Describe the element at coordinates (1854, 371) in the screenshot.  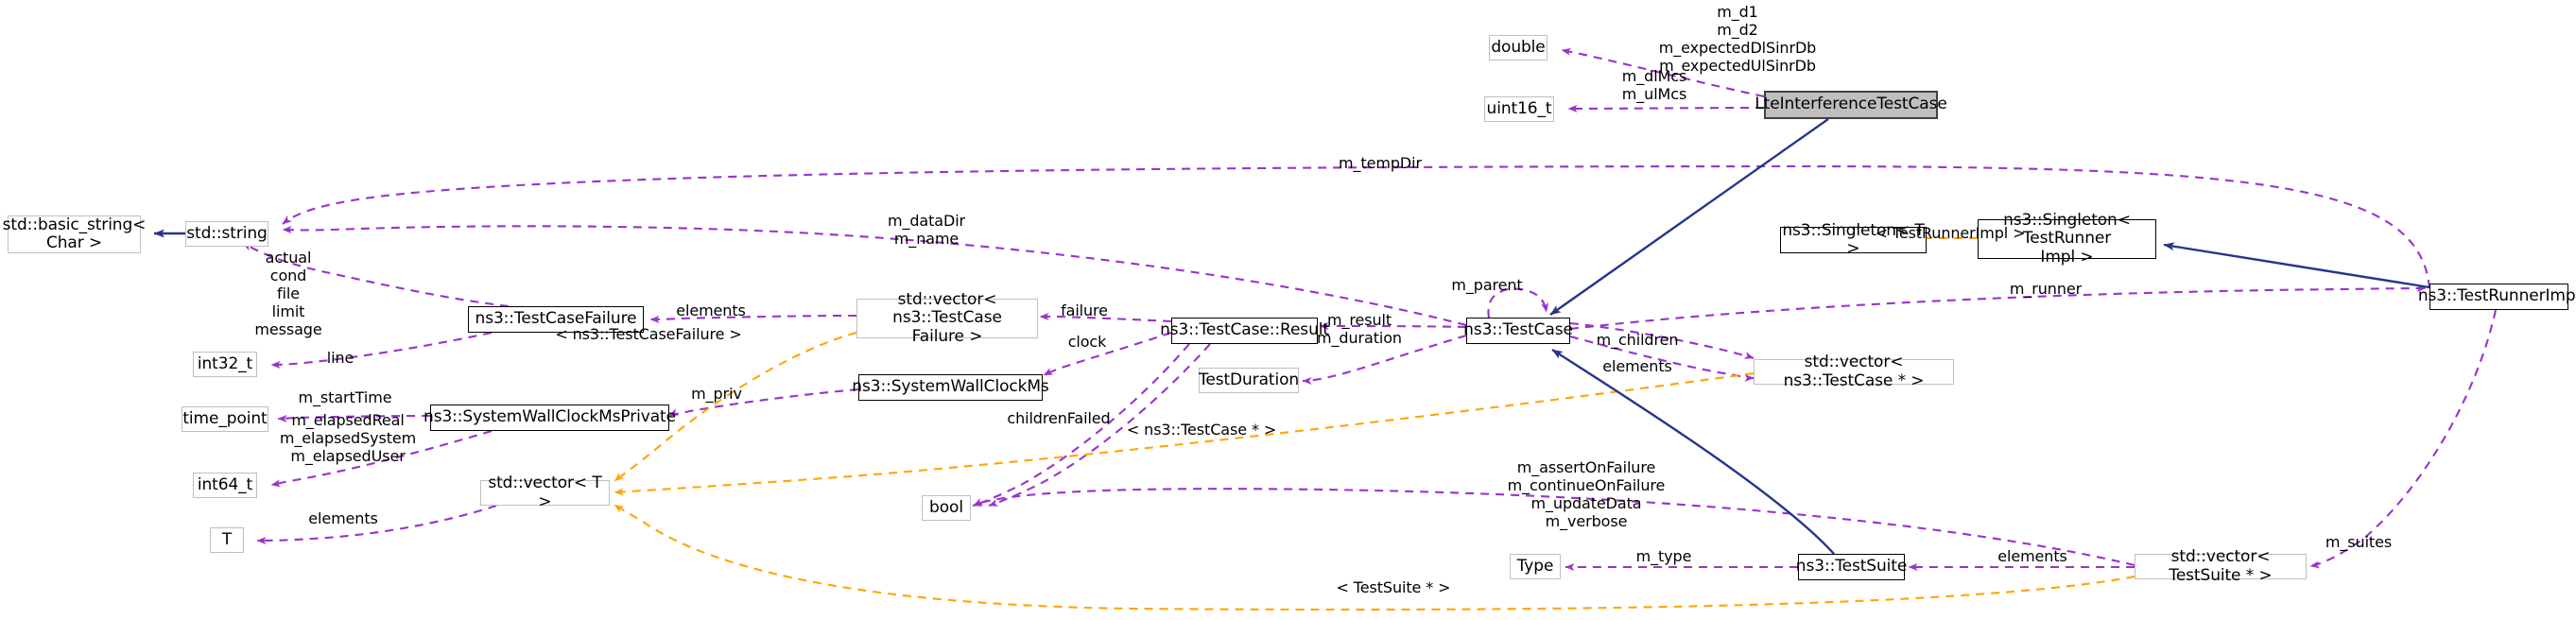
I see `node-std-vector-ns3-testcase-ptr: std::vector< ns3::TestCase * >` at that location.